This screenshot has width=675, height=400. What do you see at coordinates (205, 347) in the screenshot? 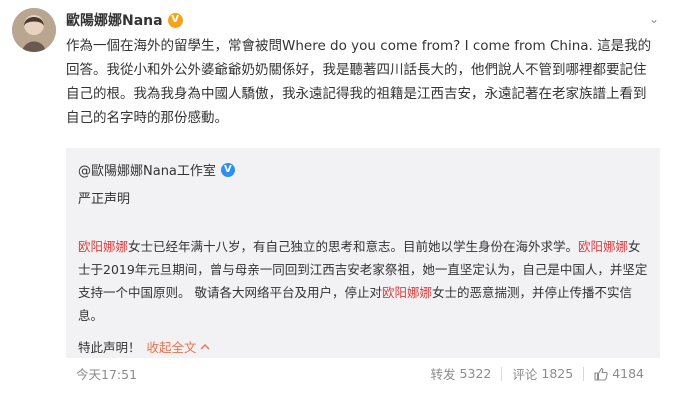
I see `chevron-up-icon` at bounding box center [205, 347].